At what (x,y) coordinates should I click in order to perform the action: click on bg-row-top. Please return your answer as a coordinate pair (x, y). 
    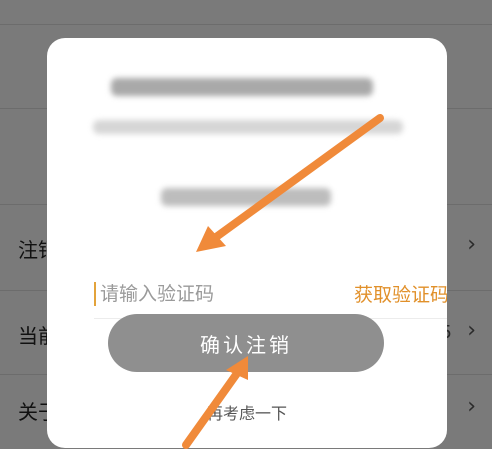
    Looking at the image, I should click on (246, 12).